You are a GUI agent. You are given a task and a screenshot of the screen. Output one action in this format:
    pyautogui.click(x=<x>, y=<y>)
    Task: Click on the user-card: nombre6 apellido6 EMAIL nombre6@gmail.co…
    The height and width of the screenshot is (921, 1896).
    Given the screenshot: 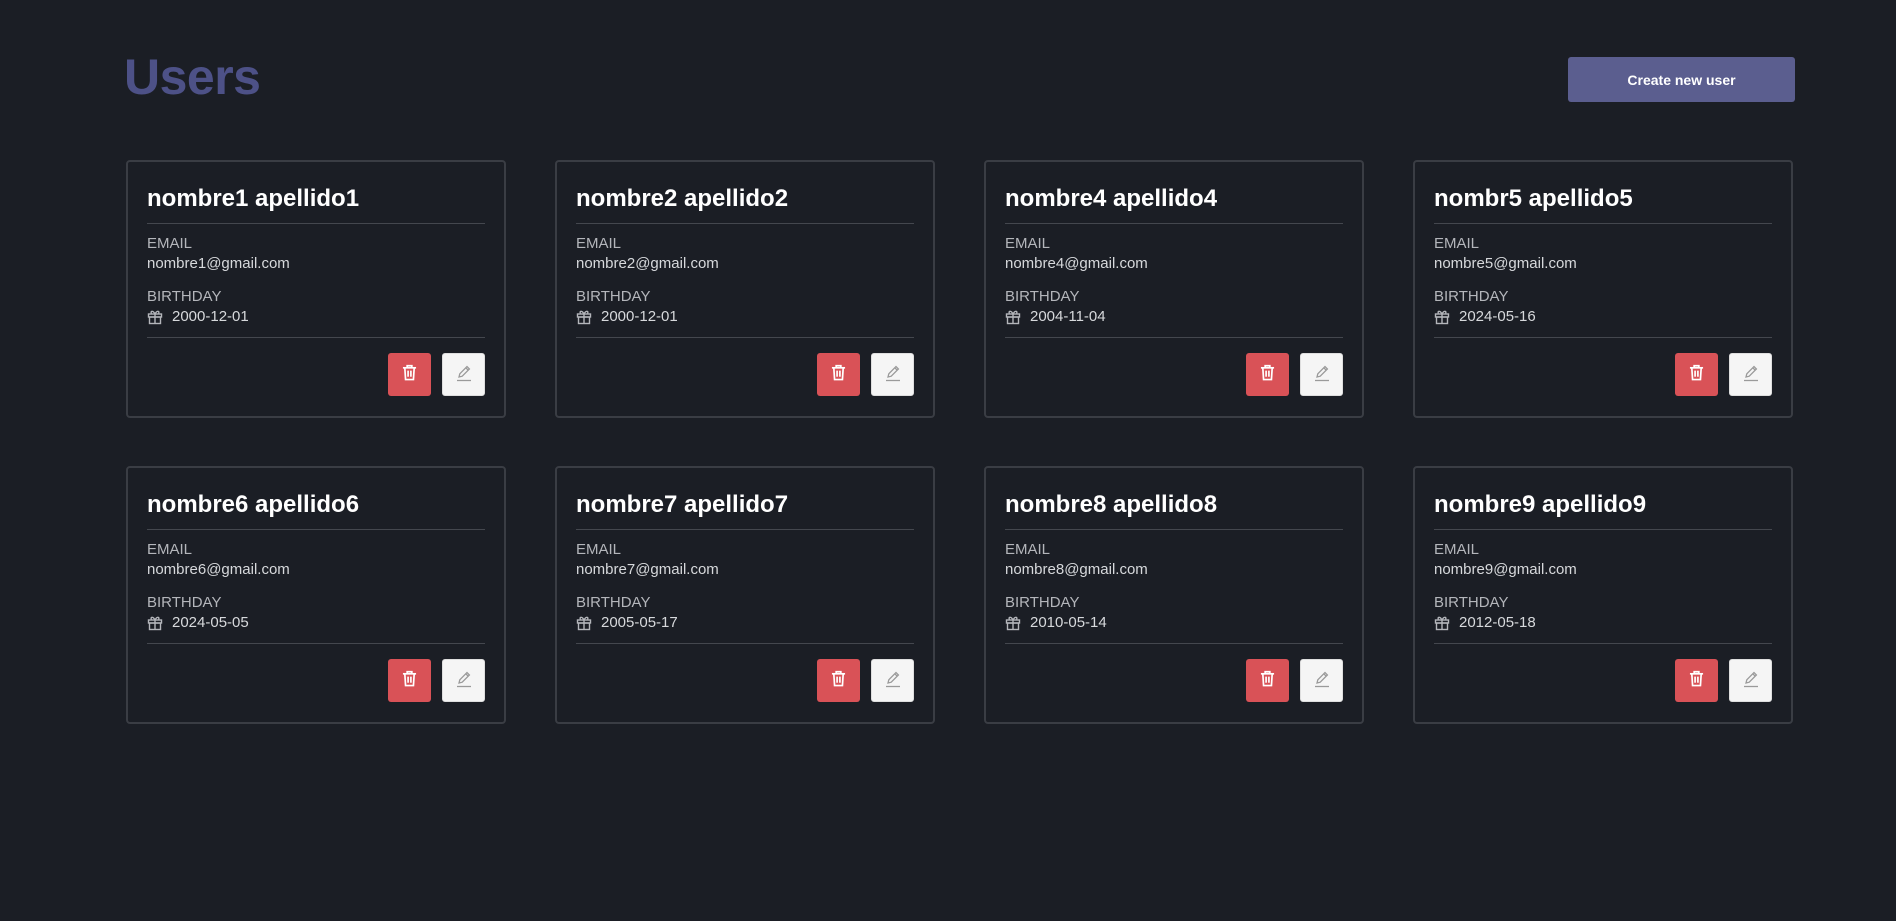 What is the action you would take?
    pyautogui.click(x=316, y=595)
    